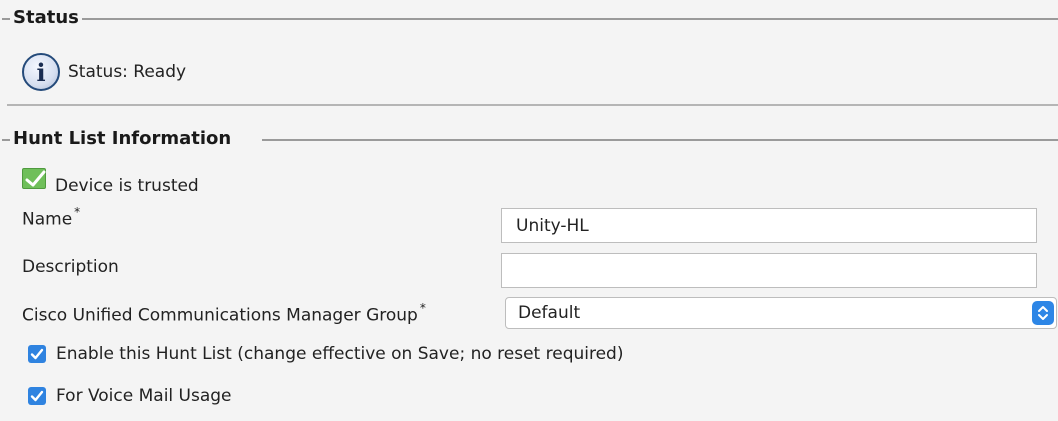 The image size is (1058, 421). Describe the element at coordinates (769, 270) in the screenshot. I see `description-input` at that location.